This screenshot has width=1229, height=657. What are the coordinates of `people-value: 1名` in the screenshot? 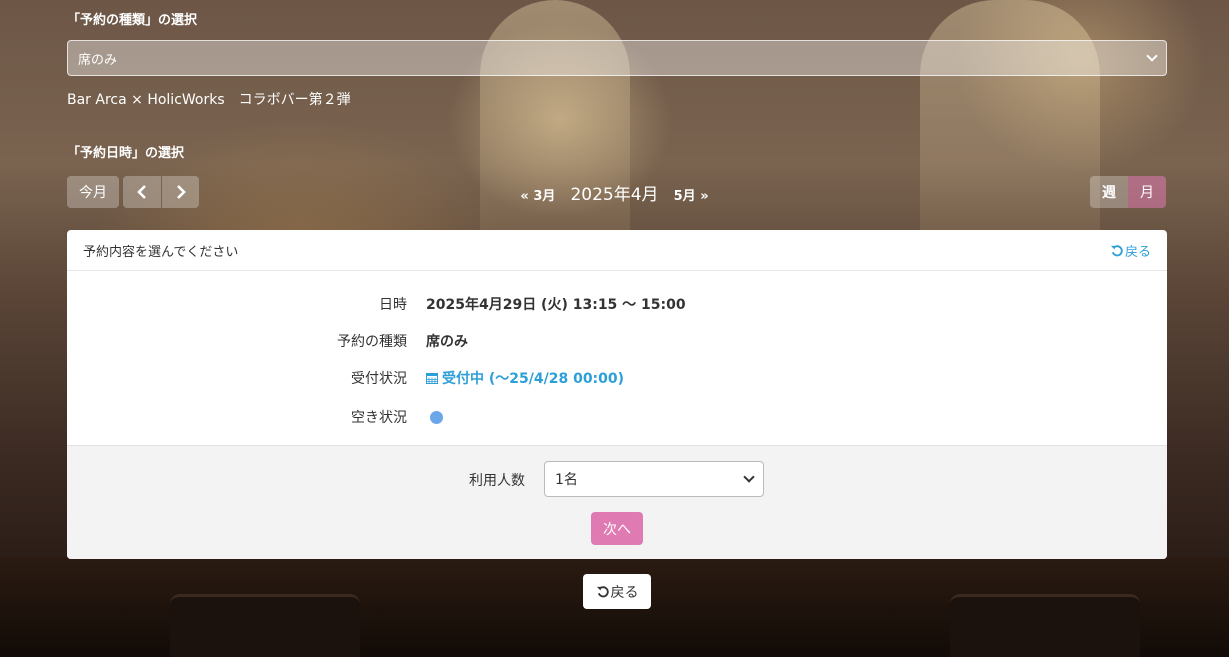 It's located at (566, 480).